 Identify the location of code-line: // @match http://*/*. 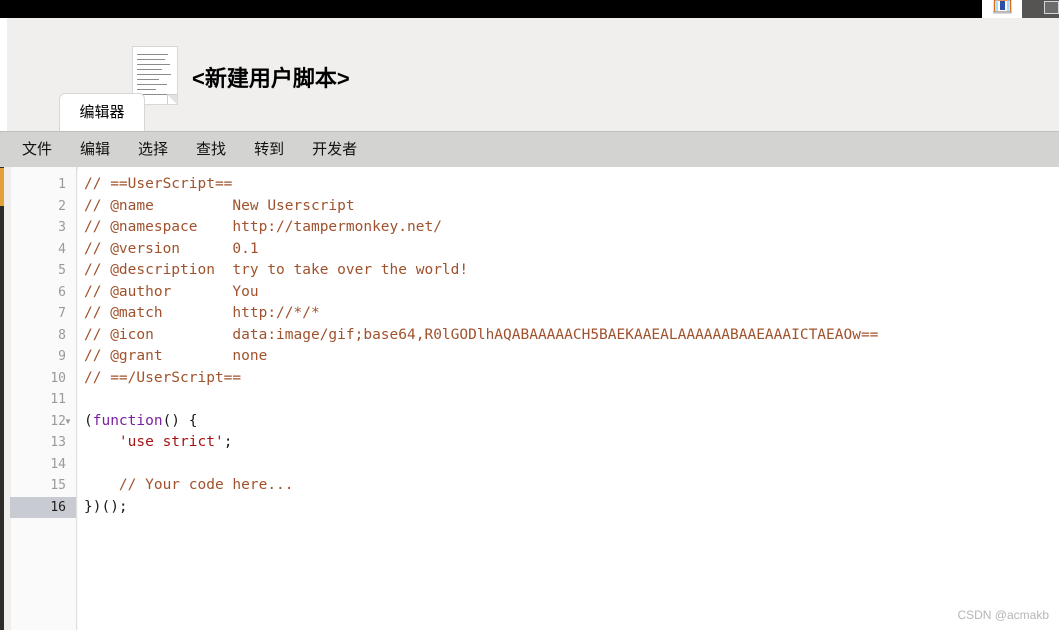
(202, 314).